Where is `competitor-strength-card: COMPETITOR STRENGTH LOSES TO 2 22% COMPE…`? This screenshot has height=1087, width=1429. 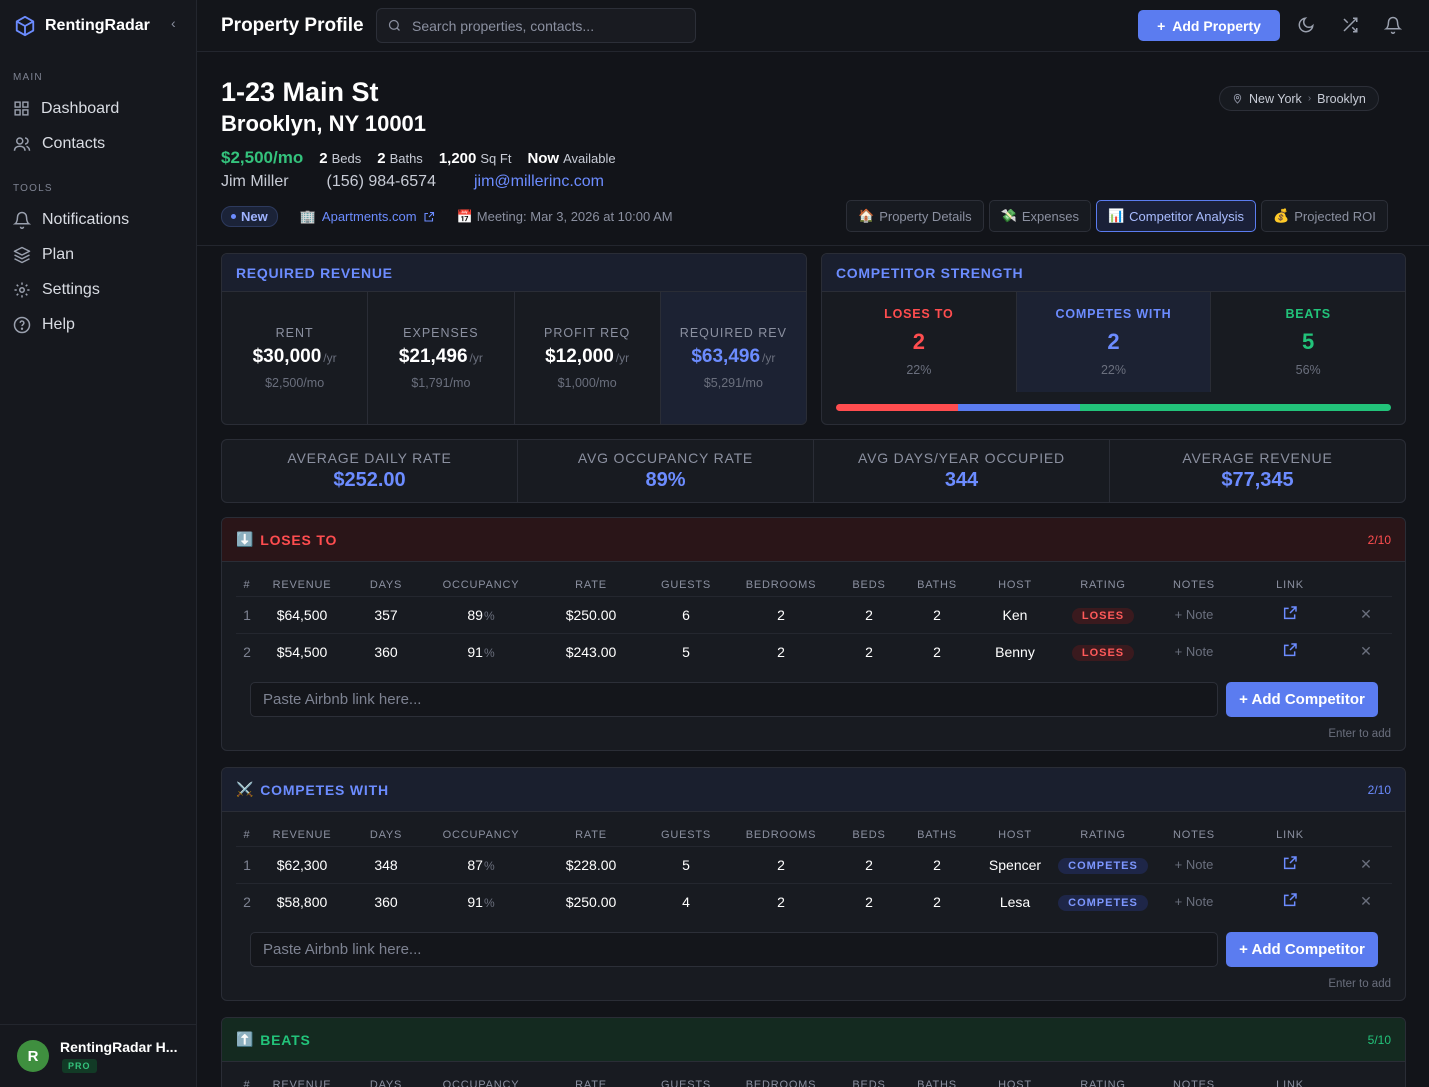
competitor-strength-card: COMPETITOR STRENGTH LOSES TO 2 22% COMPE… is located at coordinates (1113, 339).